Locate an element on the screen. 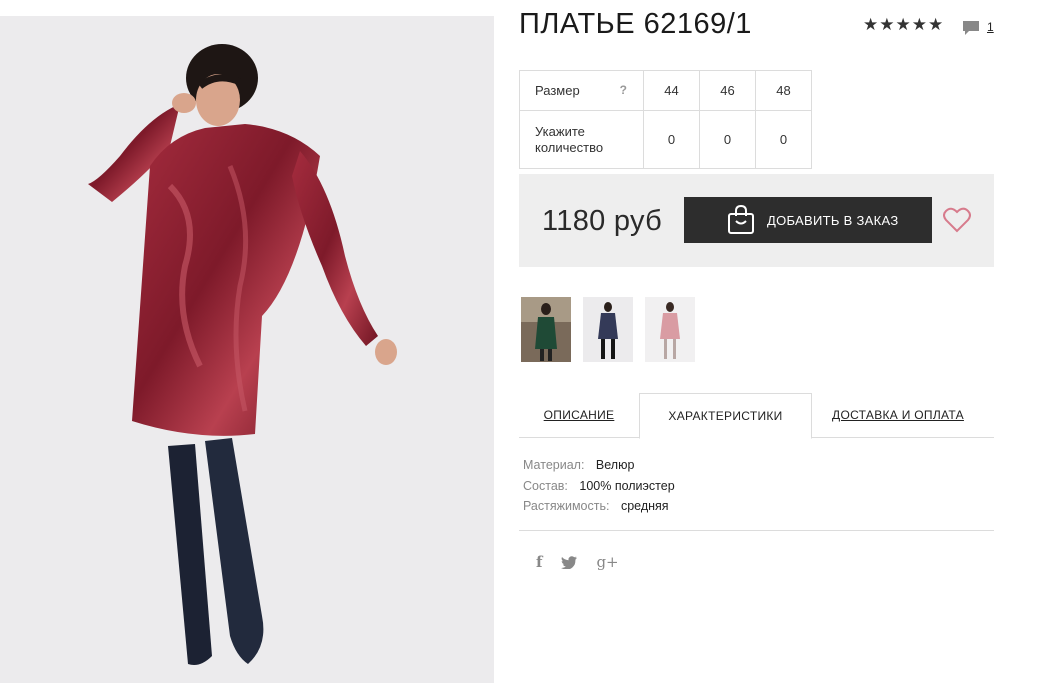 The image size is (1040, 683). spec-row-material: Материал: Велюр is located at coordinates (599, 465).